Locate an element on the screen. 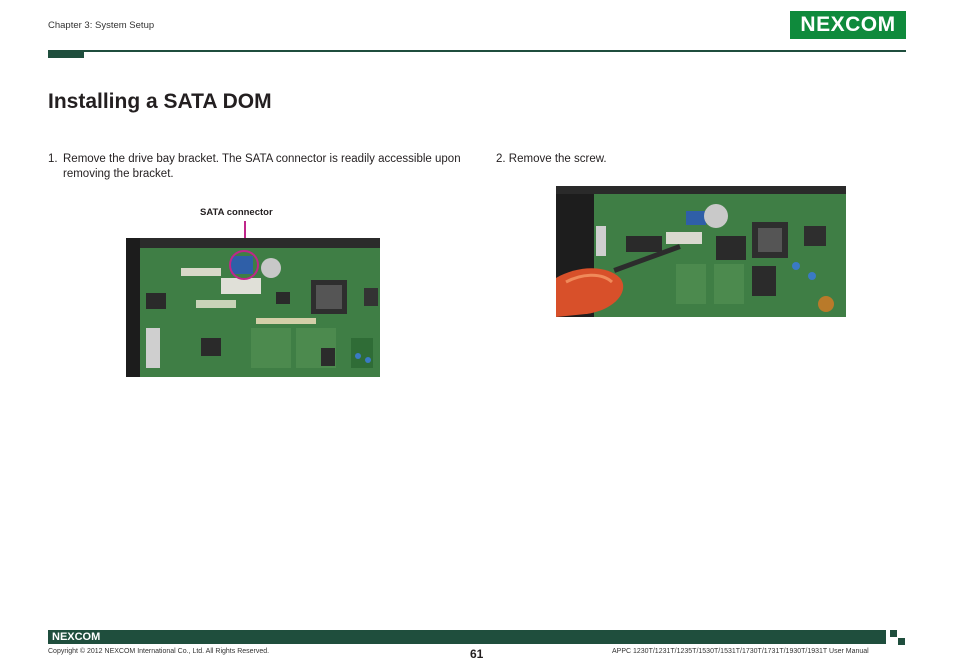 The width and height of the screenshot is (954, 672). header-tab is located at coordinates (66, 54).